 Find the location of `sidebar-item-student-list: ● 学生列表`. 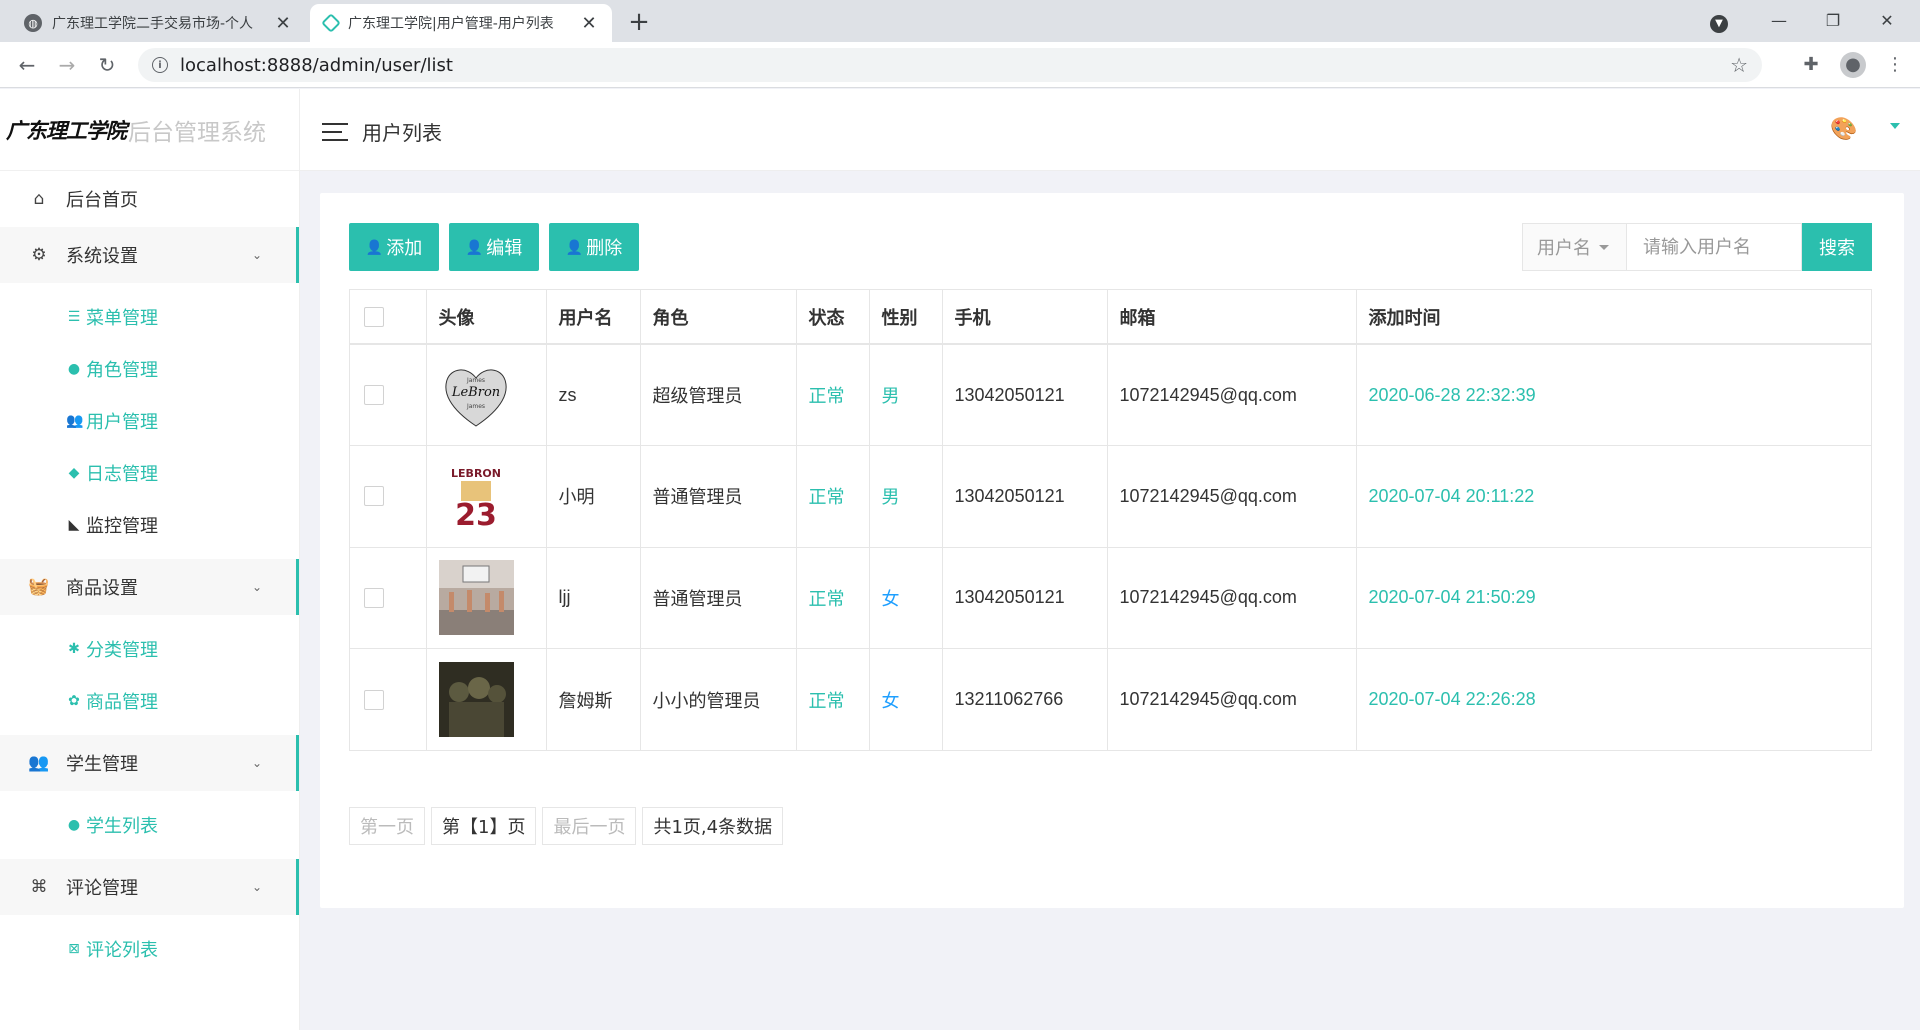

sidebar-item-student-list: ● 学生列表 is located at coordinates (149, 825).